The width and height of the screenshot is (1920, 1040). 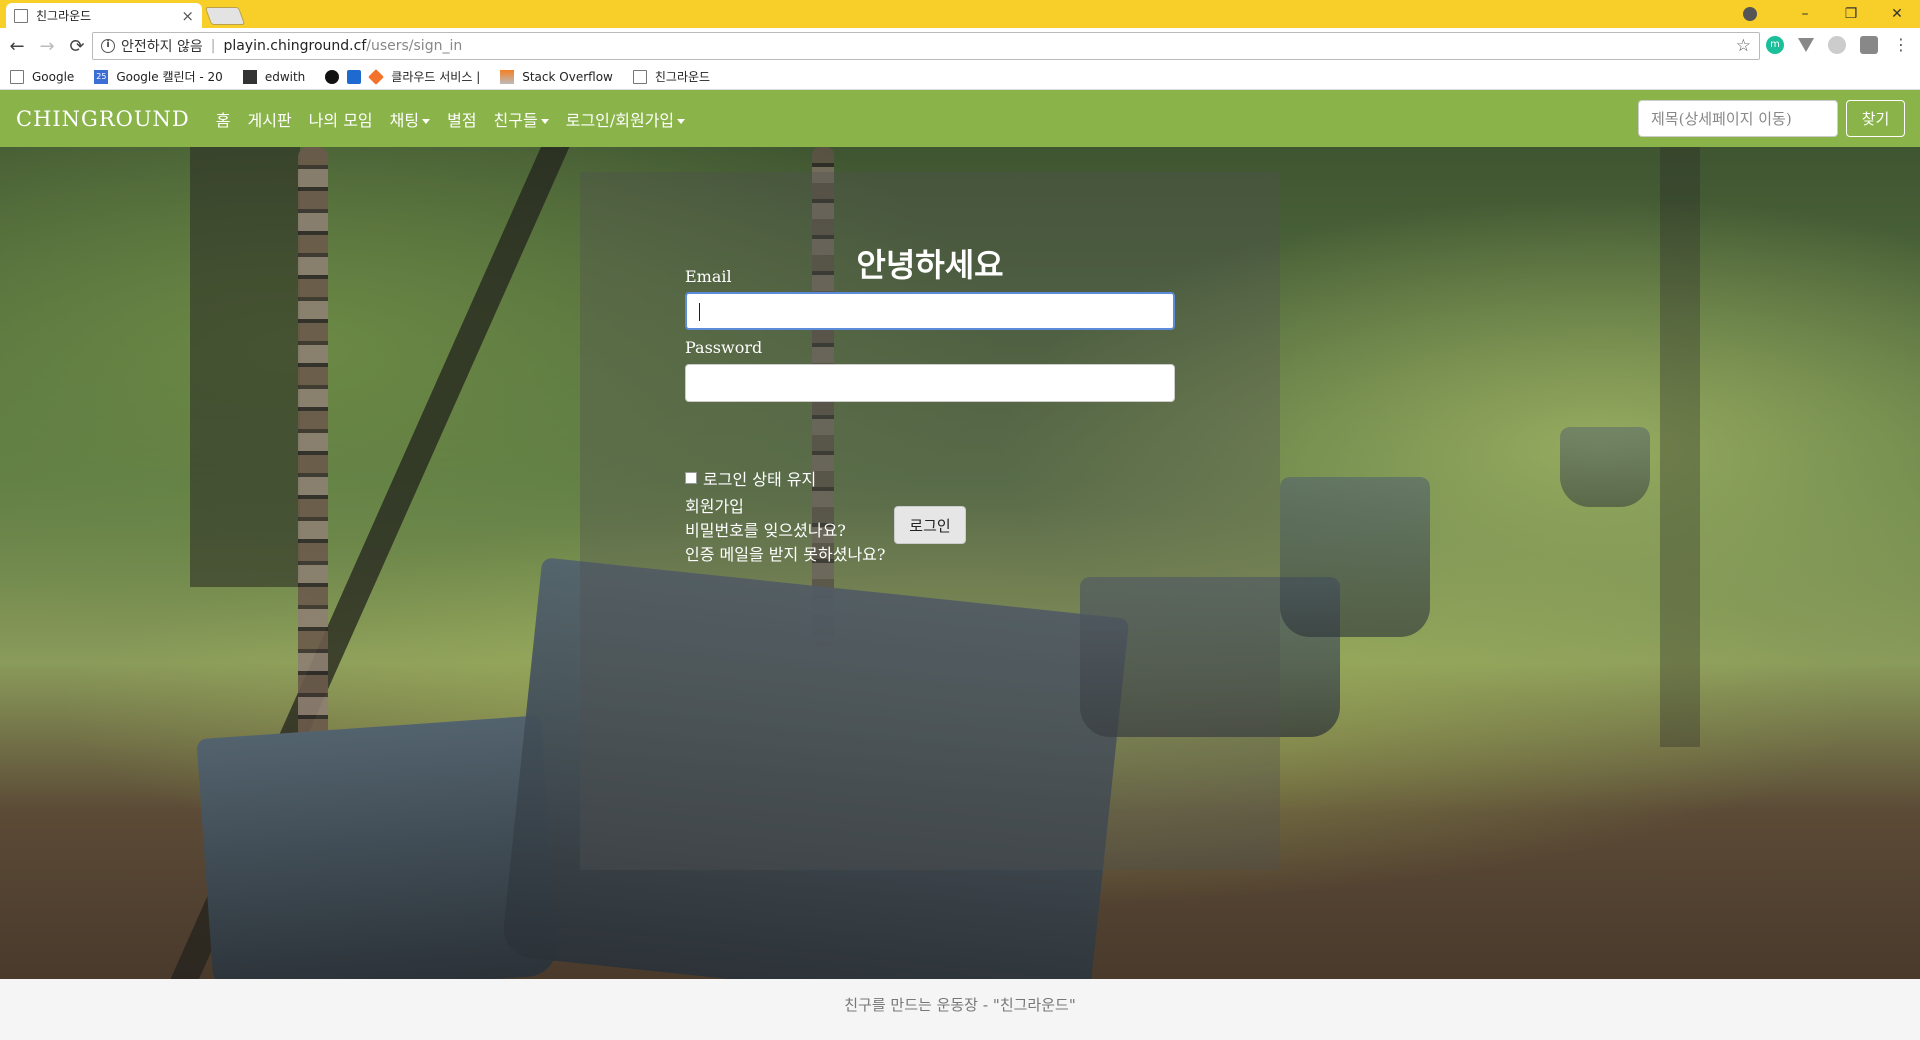 I want to click on bookmark-cloud-service: 클라우드 서비스 |, so click(x=424, y=76).